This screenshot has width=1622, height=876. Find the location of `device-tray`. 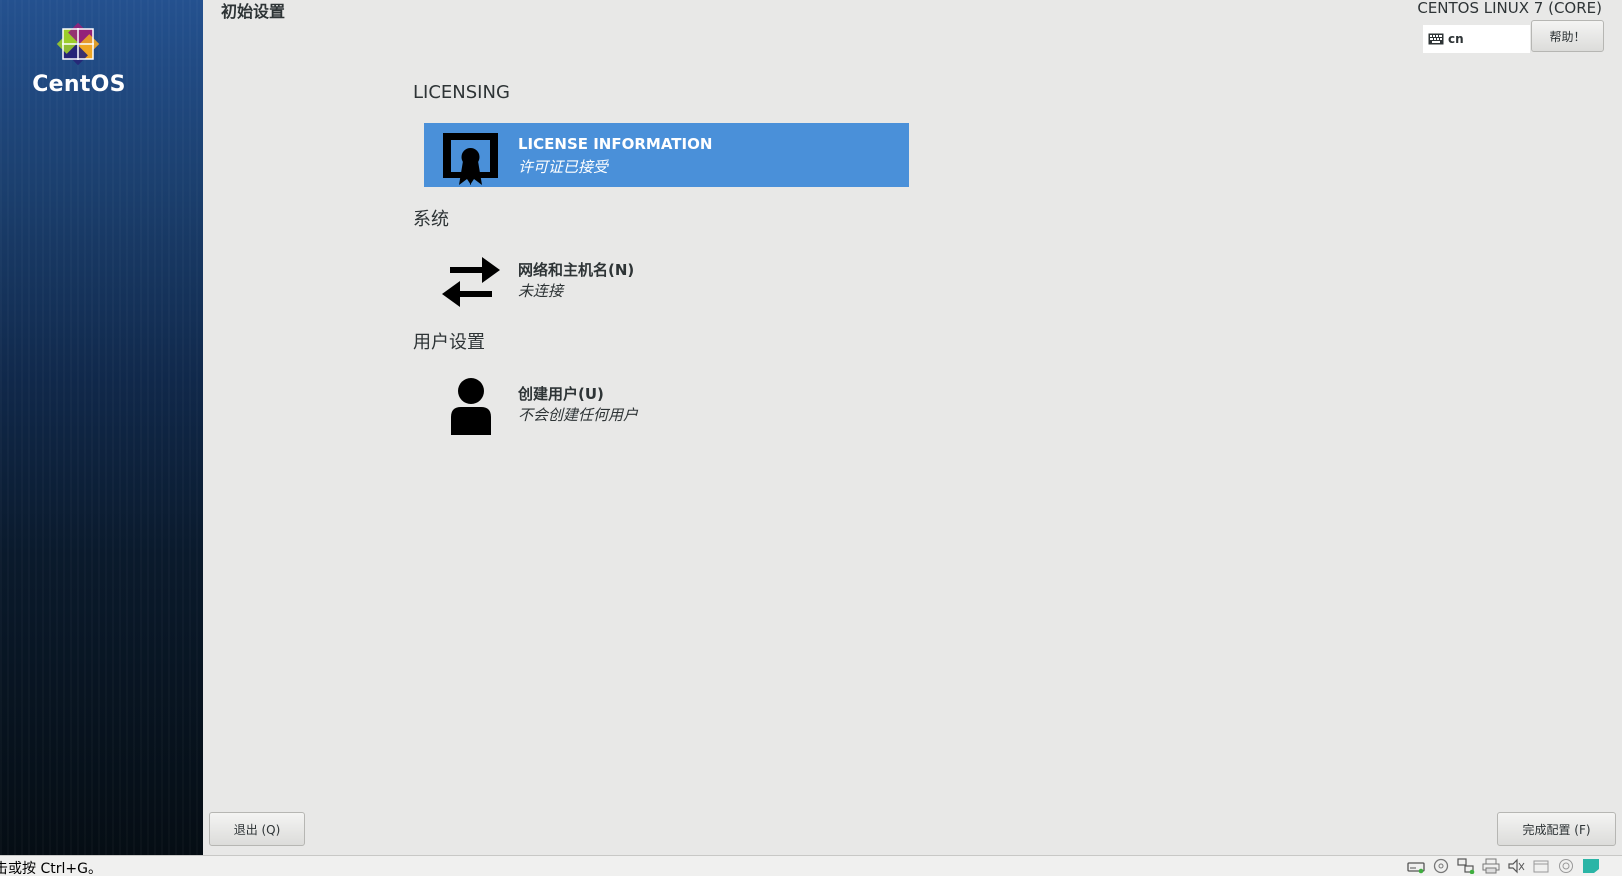

device-tray is located at coordinates (1503, 866).